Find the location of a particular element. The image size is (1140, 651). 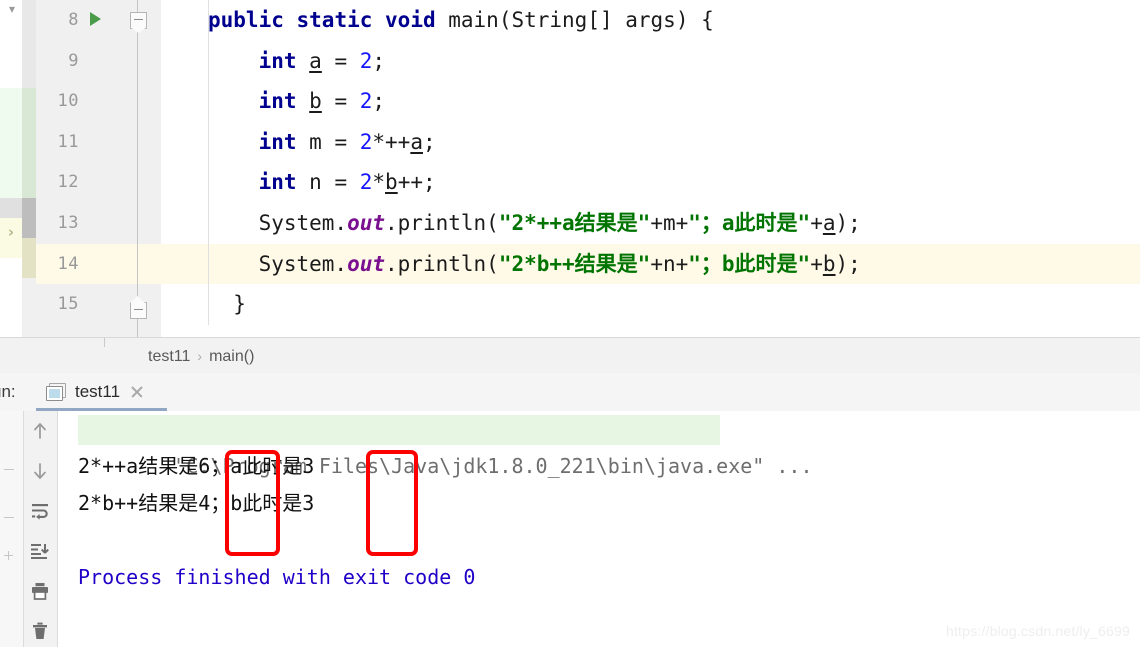

console-exit-line: Process finished with exit code 0 is located at coordinates (277, 577).